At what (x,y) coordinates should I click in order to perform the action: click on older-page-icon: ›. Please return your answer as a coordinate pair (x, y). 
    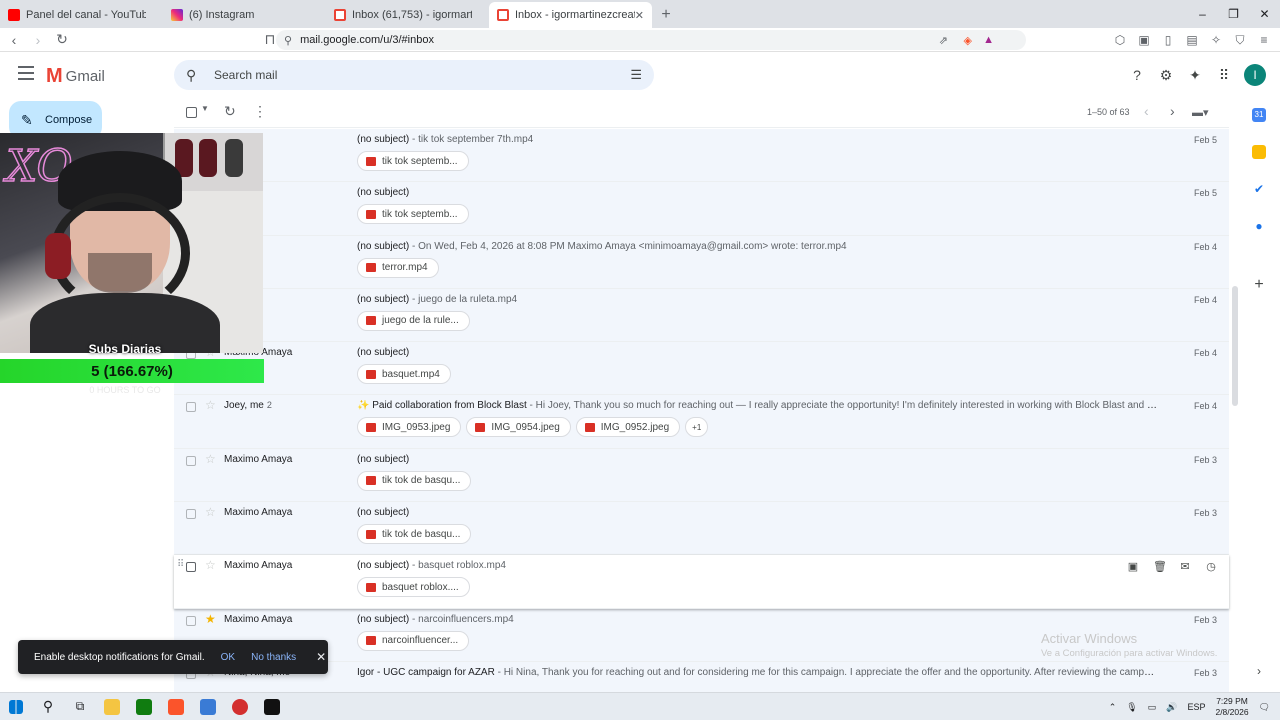
    Looking at the image, I should click on (1172, 111).